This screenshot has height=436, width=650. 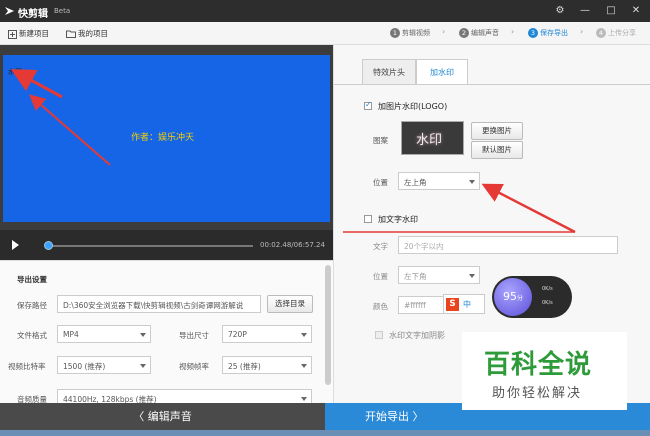 I want to click on app-logo-icon, so click(x=9, y=11).